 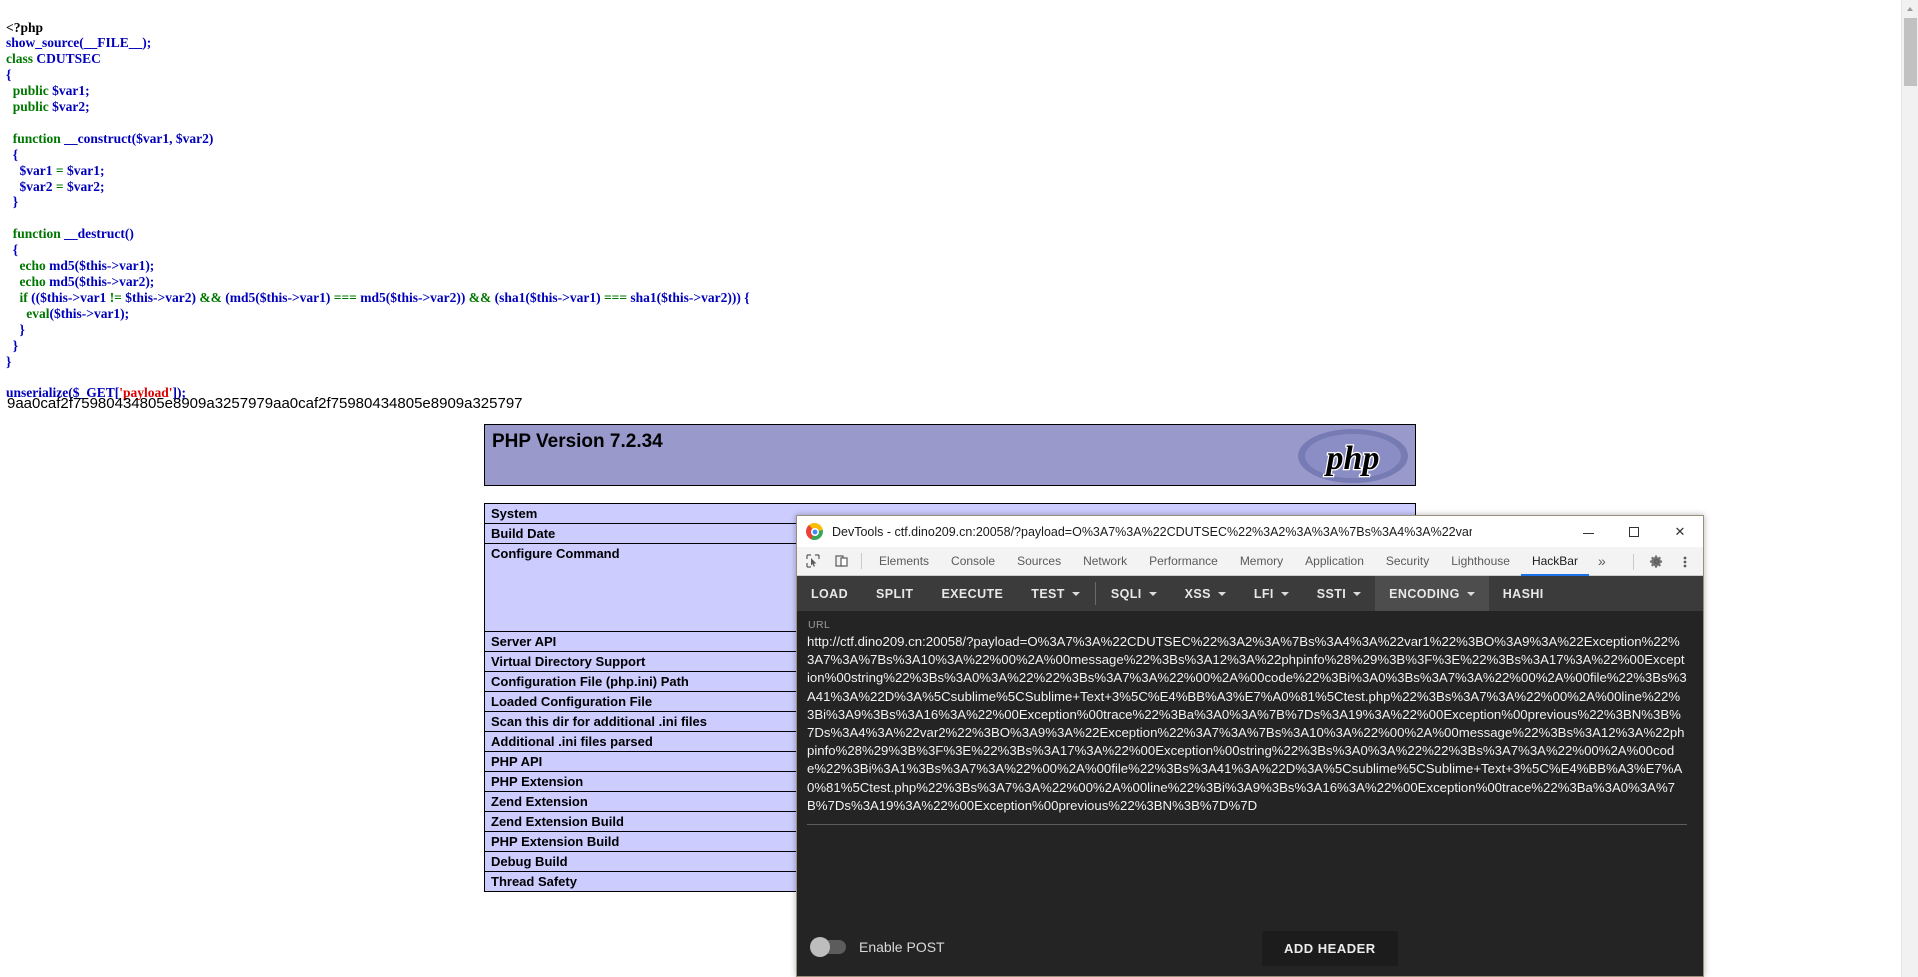 I want to click on hackbar-xss-button: XSS, so click(x=1205, y=593).